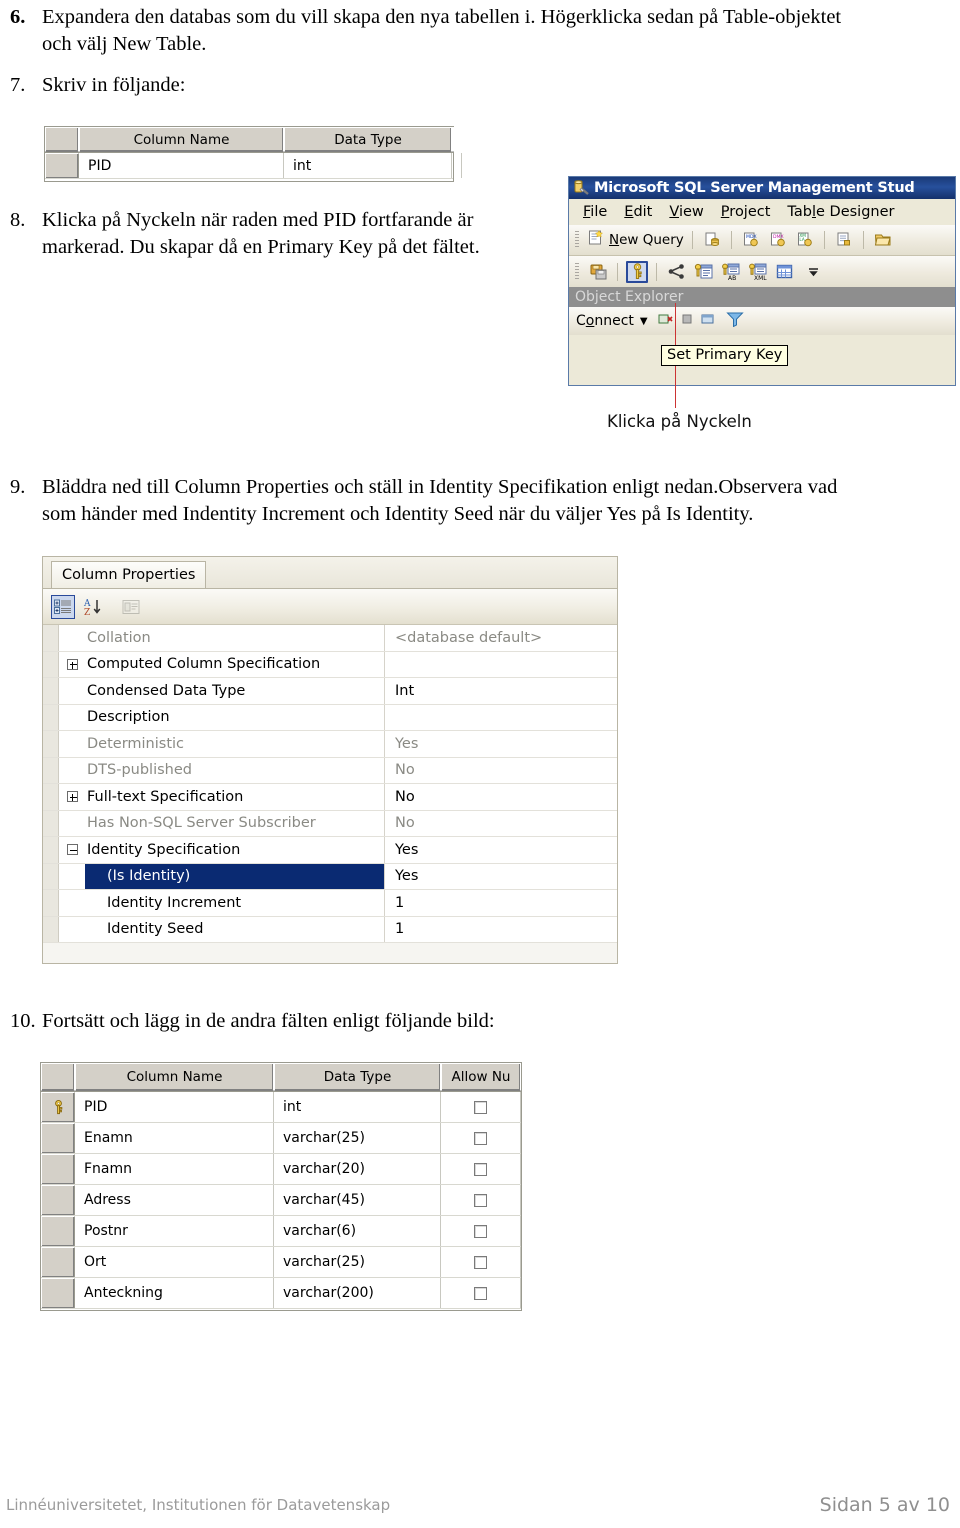 This screenshot has height=1528, width=960. I want to click on filter-icon, so click(734, 321).